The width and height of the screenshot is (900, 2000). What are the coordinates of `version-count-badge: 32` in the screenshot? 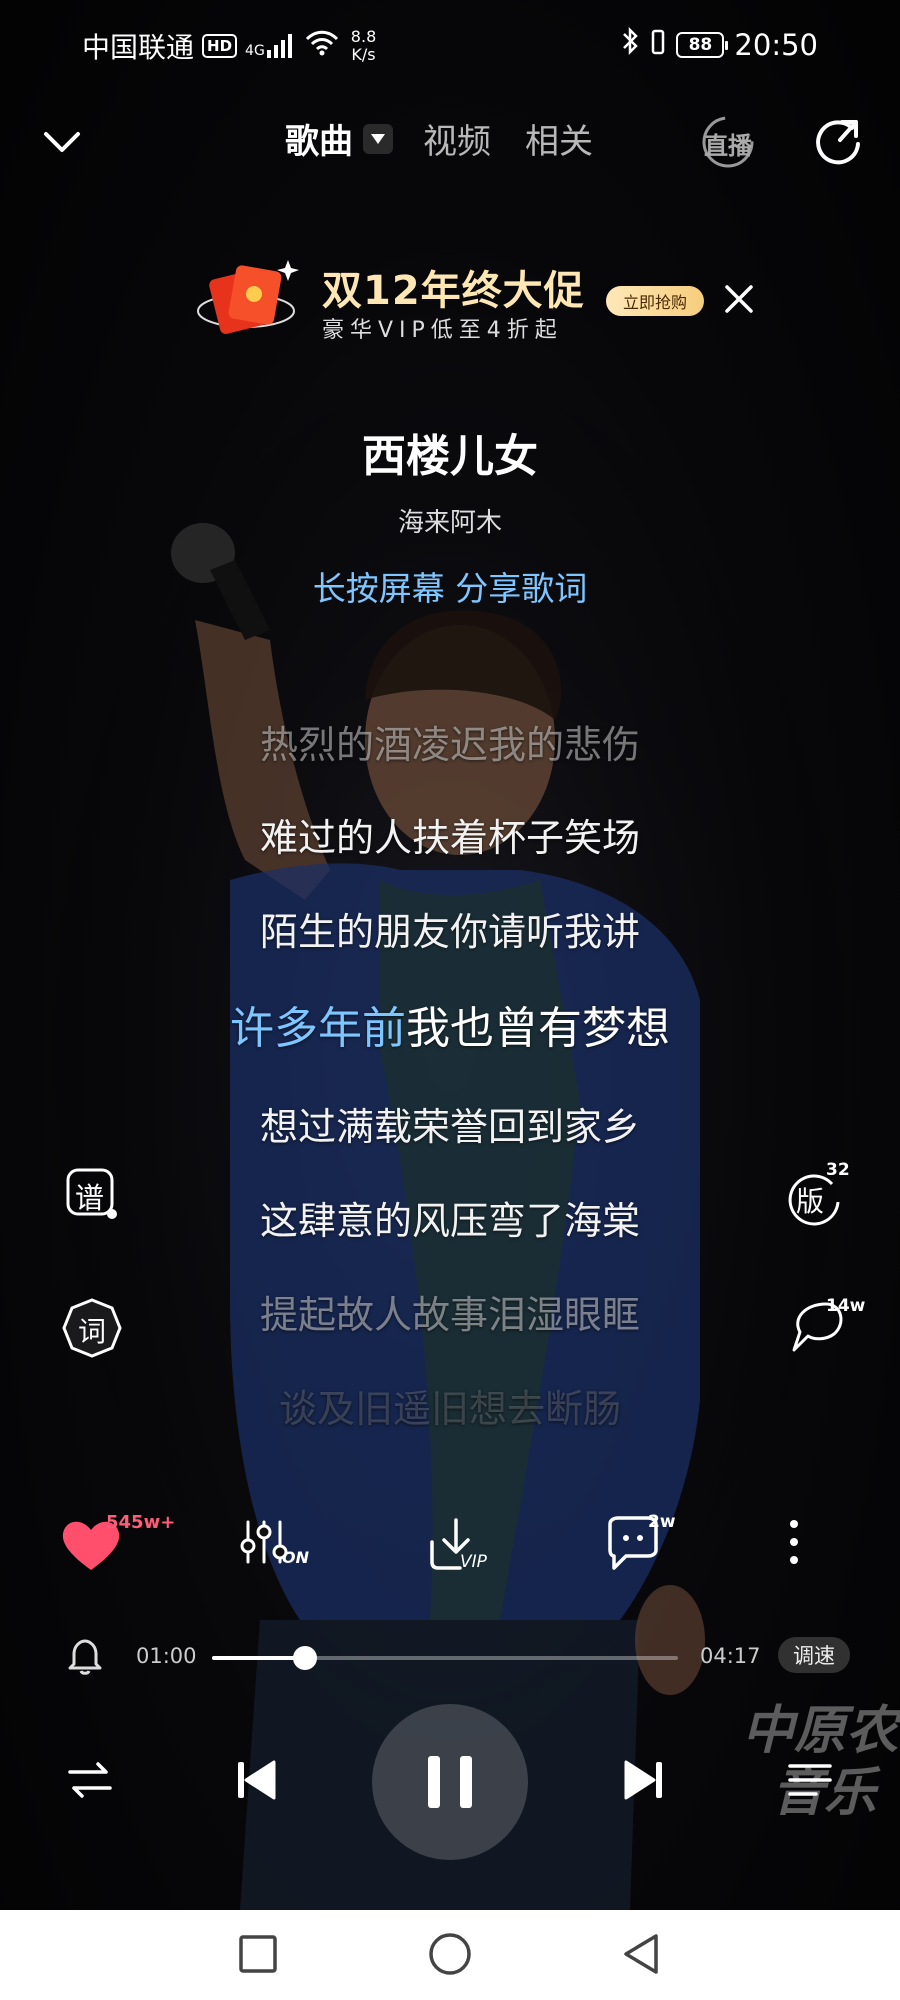 It's located at (838, 1170).